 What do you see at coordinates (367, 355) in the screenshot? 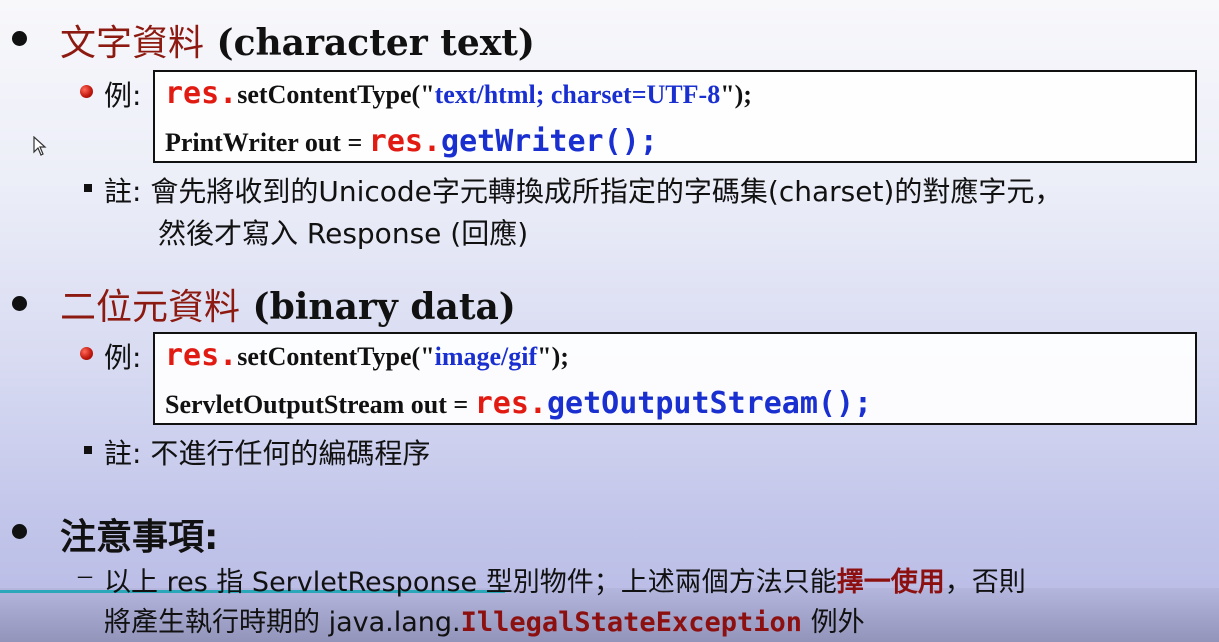
I see `code-line: res.setContentType("image/gif");` at bounding box center [367, 355].